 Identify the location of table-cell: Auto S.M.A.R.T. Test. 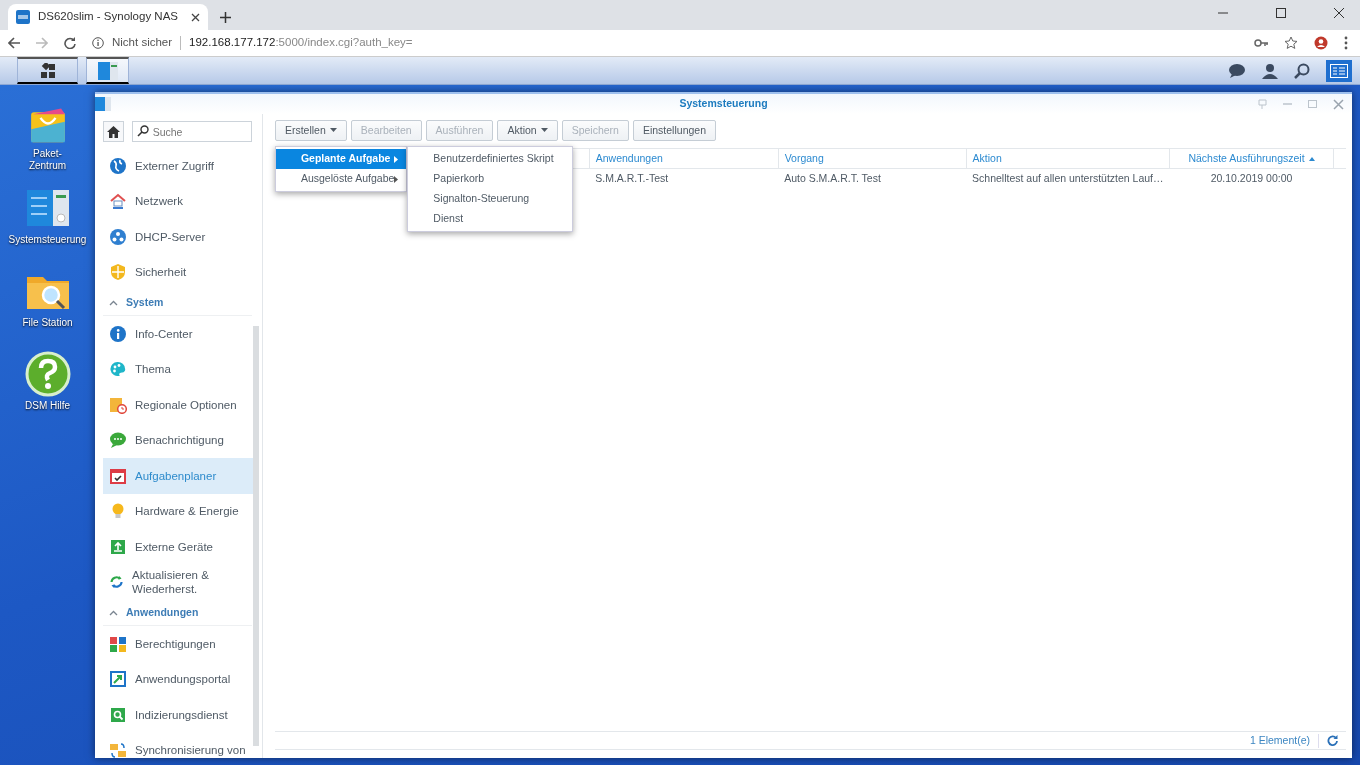
(872, 178).